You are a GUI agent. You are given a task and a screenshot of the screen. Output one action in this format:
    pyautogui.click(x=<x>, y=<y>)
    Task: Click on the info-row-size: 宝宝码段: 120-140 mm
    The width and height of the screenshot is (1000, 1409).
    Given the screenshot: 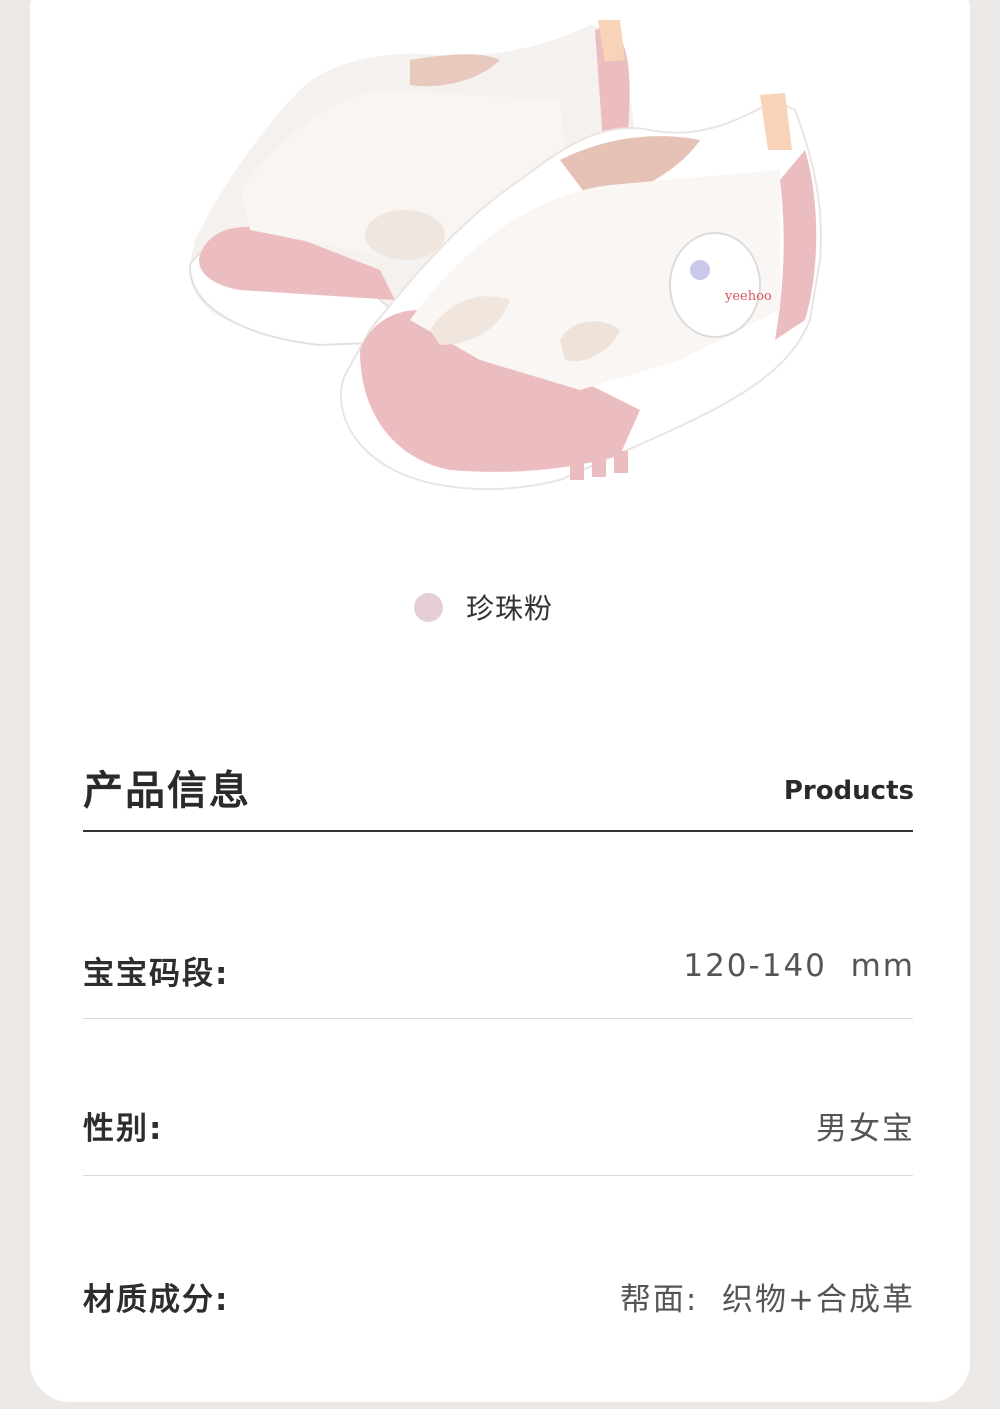 What is the action you would take?
    pyautogui.click(x=499, y=978)
    